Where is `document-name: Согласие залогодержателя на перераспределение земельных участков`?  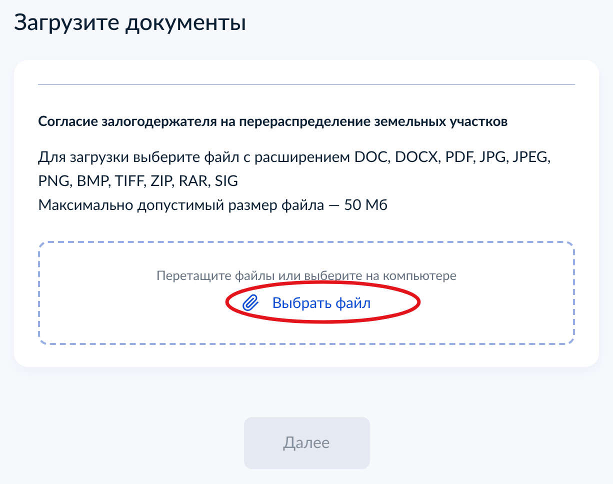
document-name: Согласие залогодержателя на перераспределение земельных участков is located at coordinates (273, 121).